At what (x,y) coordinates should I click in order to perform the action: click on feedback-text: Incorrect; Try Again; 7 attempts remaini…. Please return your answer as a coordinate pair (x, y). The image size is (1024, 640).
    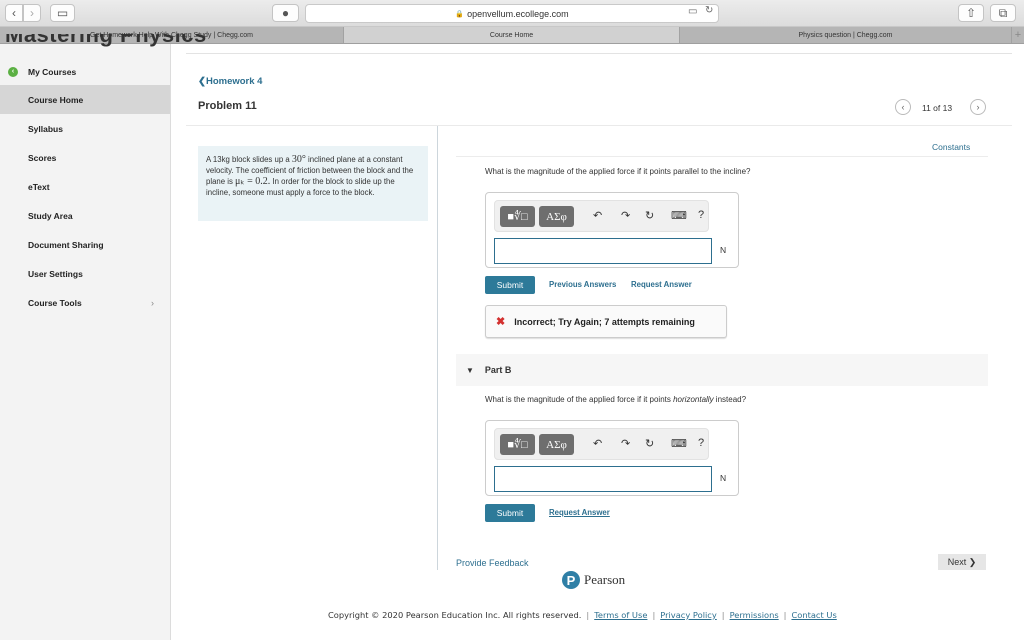
    Looking at the image, I should click on (604, 321).